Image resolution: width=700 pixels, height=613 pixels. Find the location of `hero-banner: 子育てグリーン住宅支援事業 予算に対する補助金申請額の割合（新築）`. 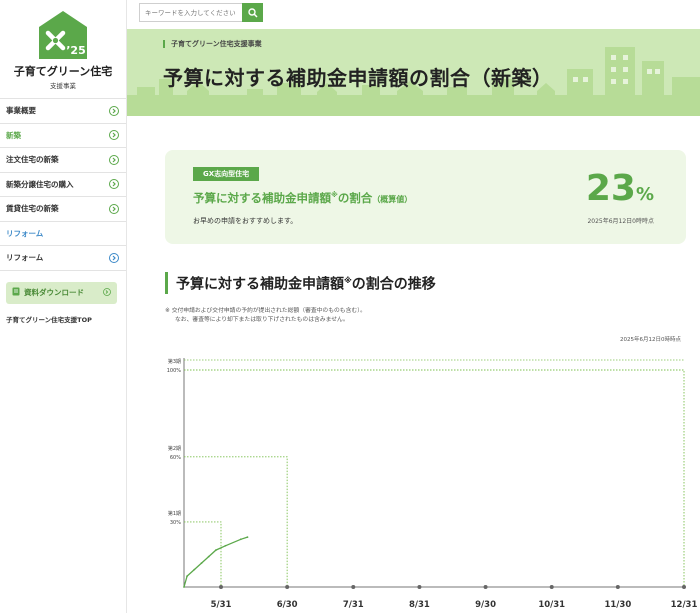

hero-banner: 子育てグリーン住宅支援事業 予算に対する補助金申請額の割合（新築） is located at coordinates (413, 72).